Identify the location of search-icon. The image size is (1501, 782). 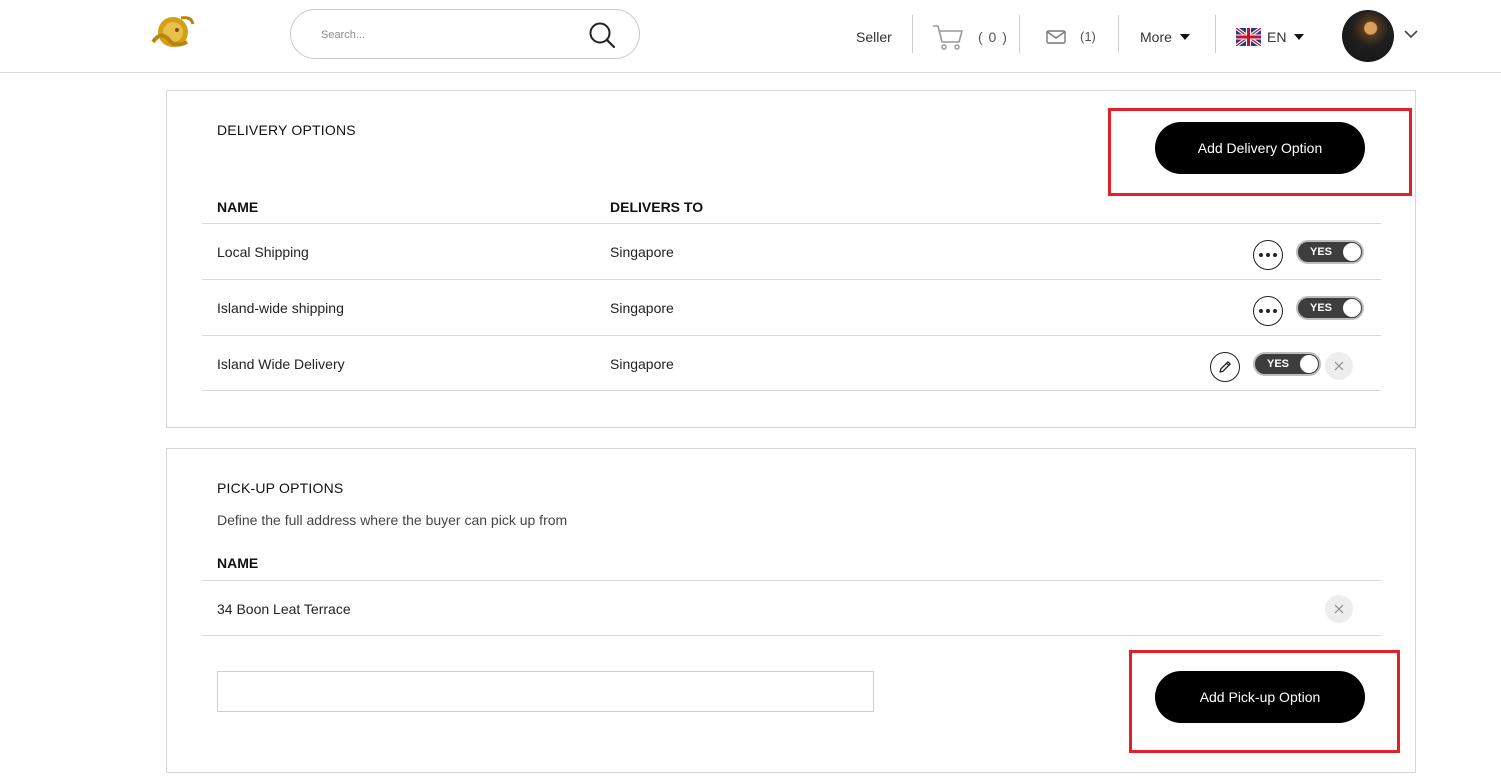
(602, 35).